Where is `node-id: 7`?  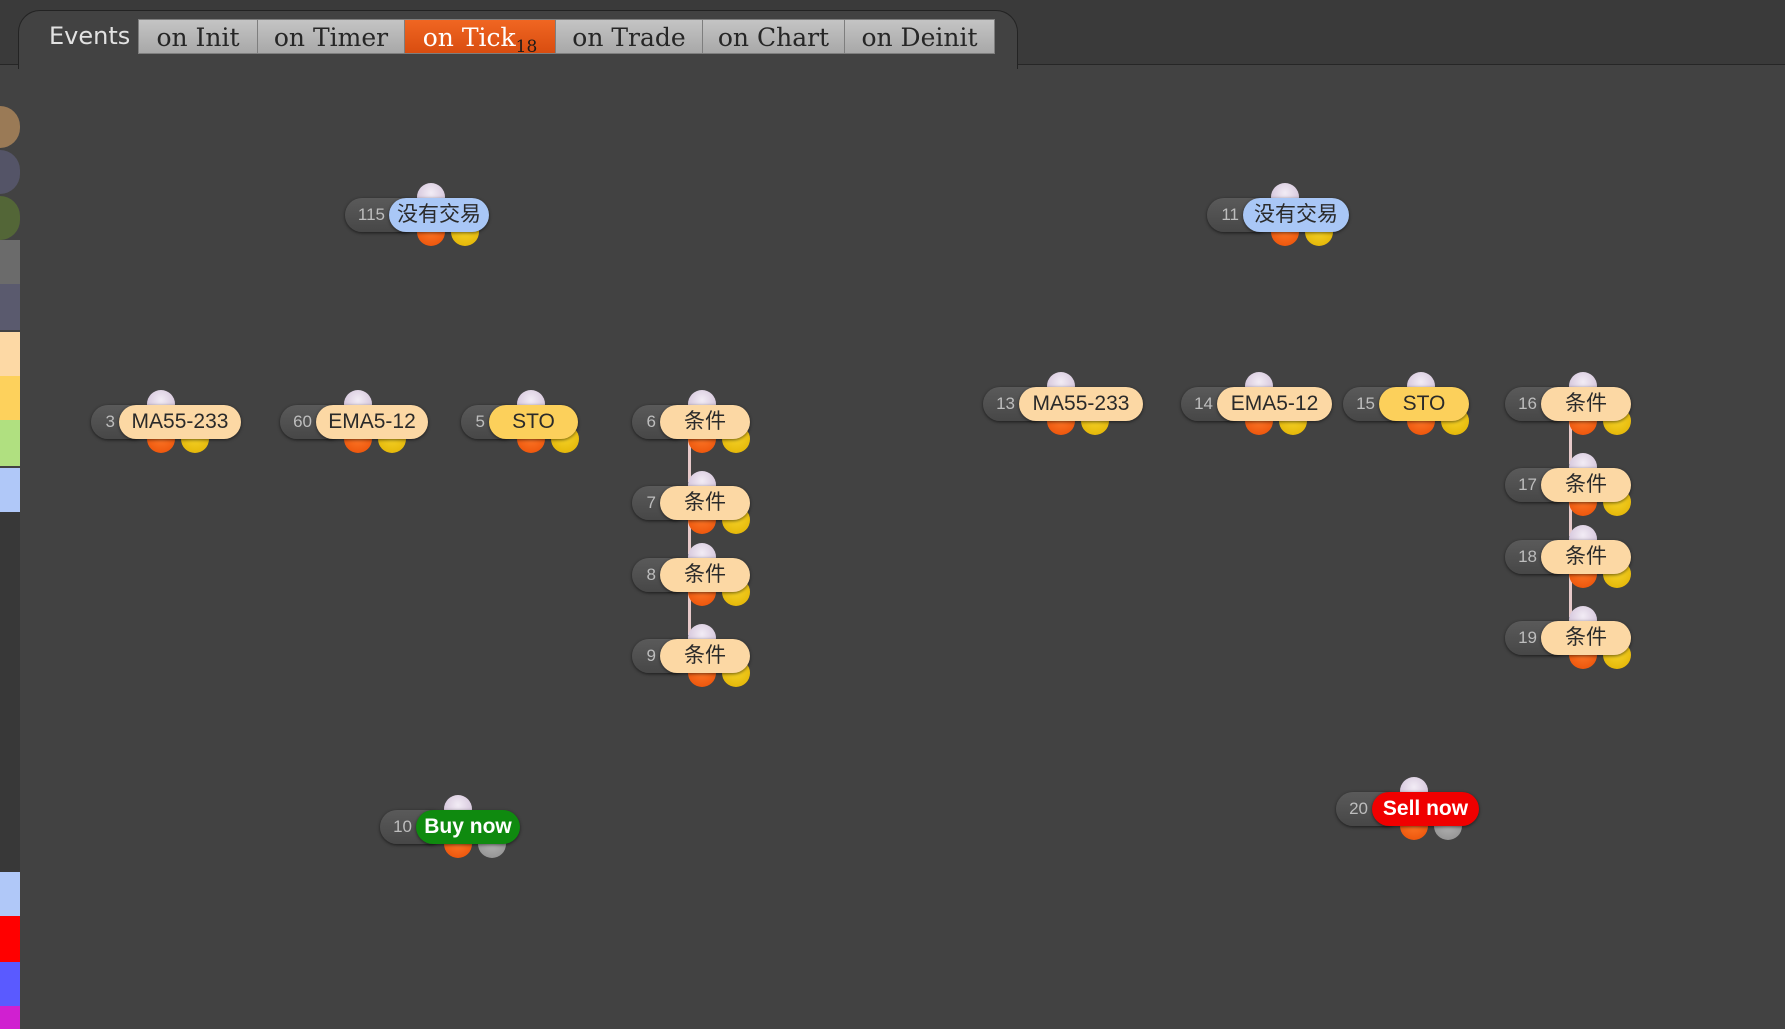
node-id: 7 is located at coordinates (651, 502).